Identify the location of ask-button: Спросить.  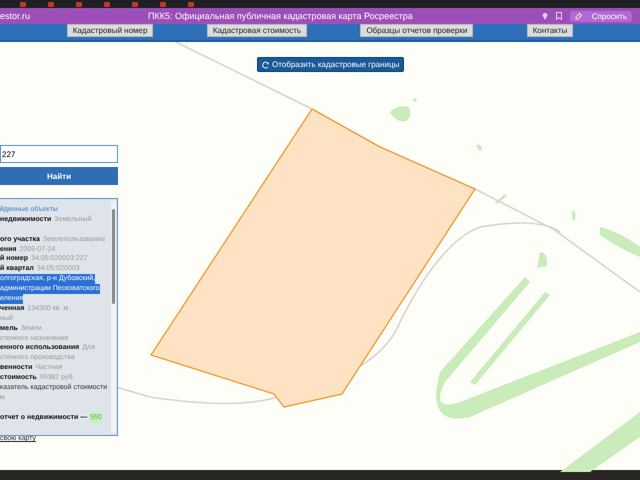
(601, 16).